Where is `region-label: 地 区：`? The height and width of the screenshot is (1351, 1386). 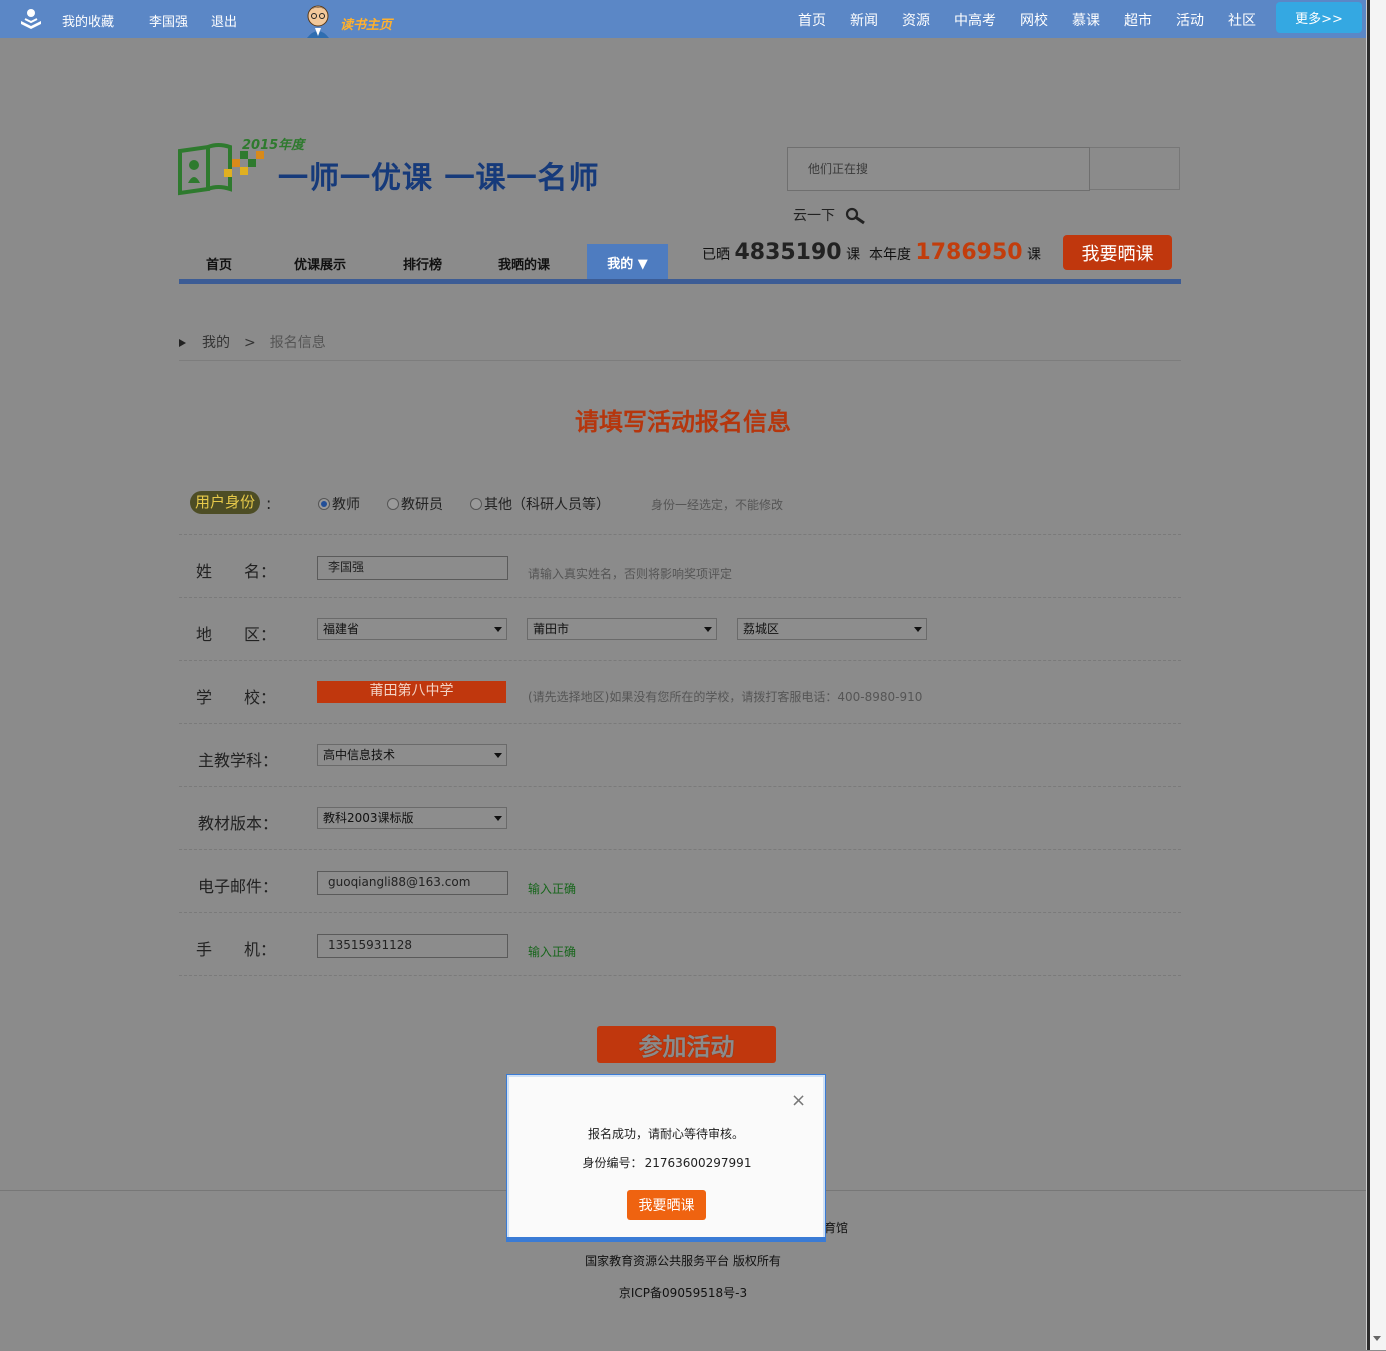
region-label: 地 区： is located at coordinates (236, 634).